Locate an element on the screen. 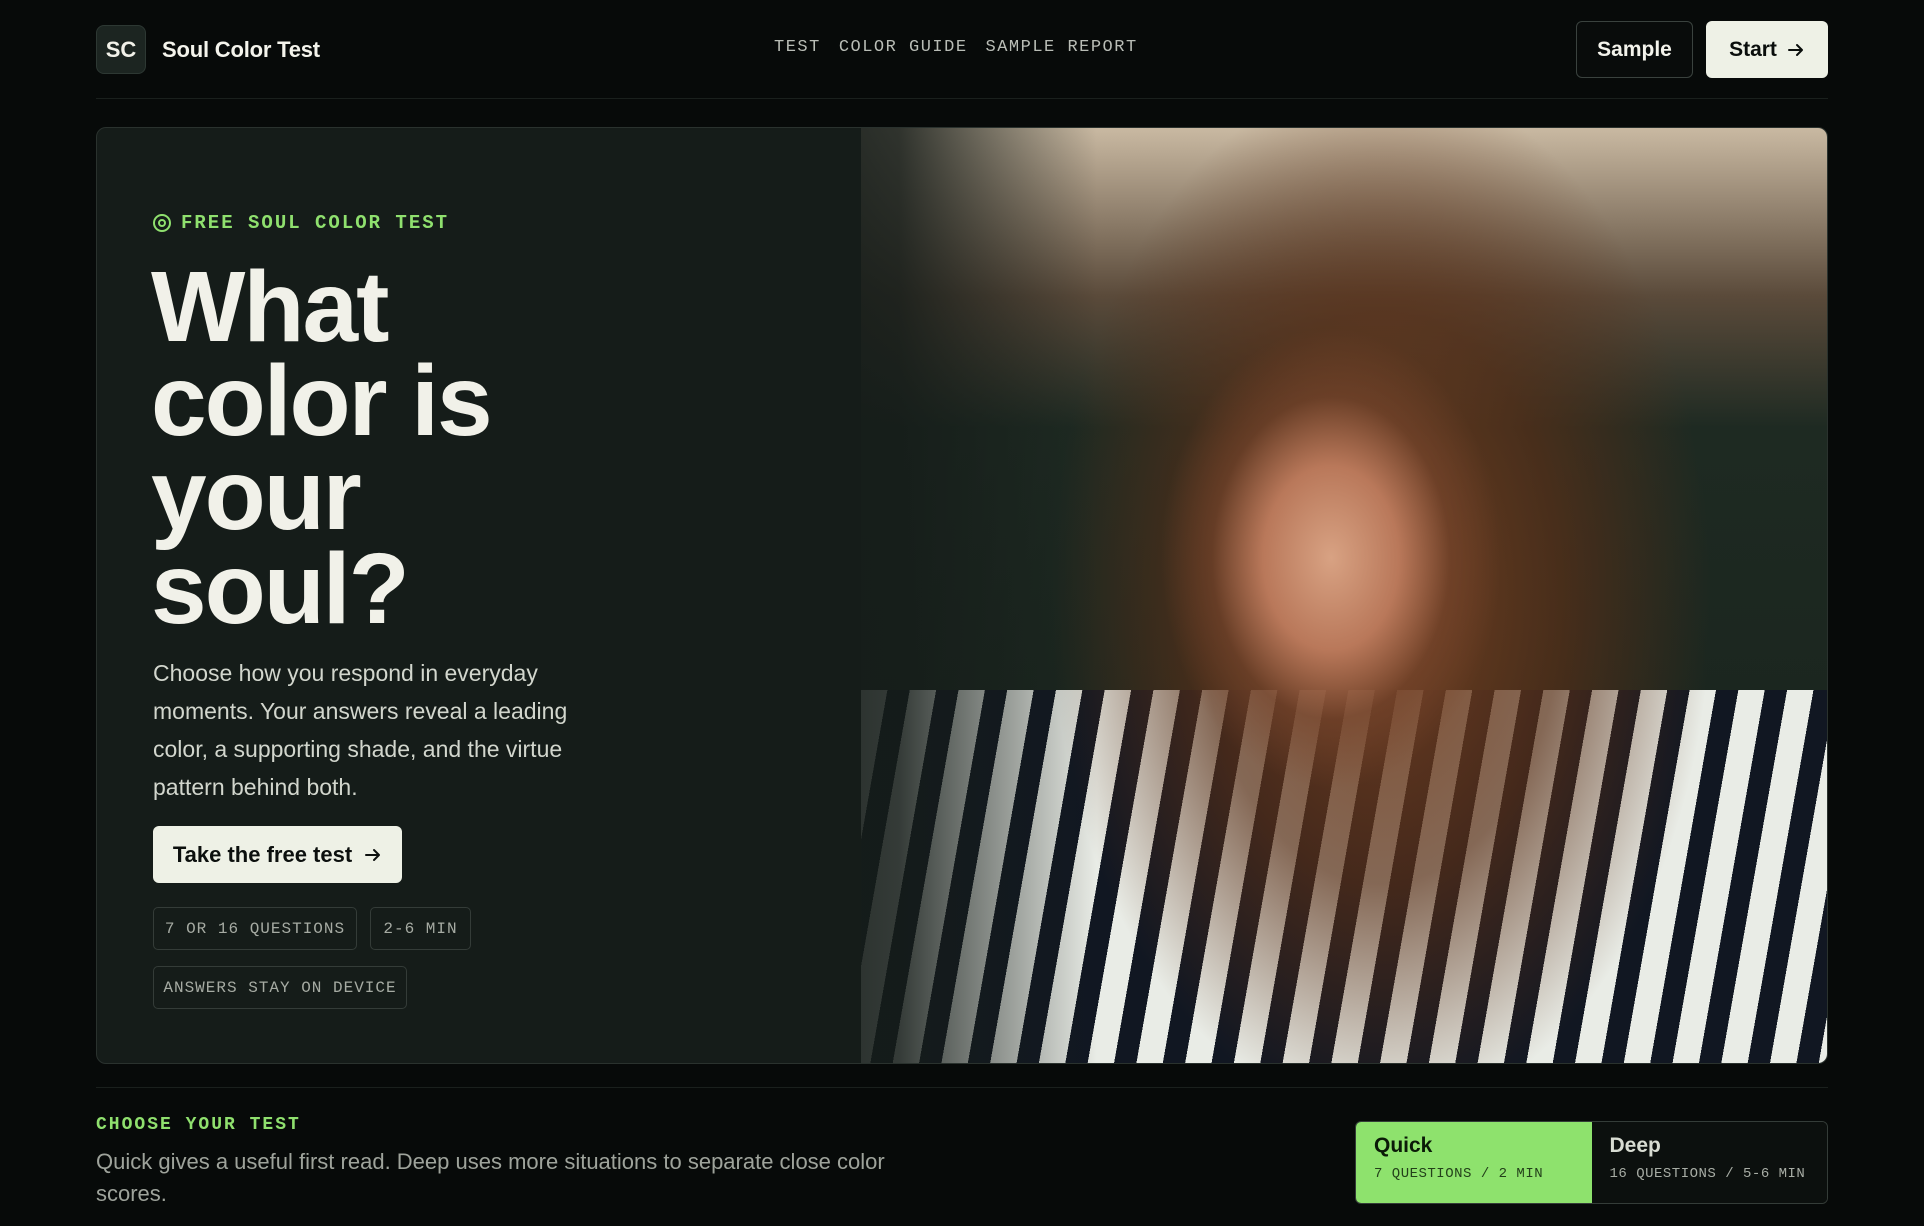 The image size is (1924, 1226). deep-test-option: Deep 16 QUESTIONS / 5-6 MIN is located at coordinates (1709, 1162).